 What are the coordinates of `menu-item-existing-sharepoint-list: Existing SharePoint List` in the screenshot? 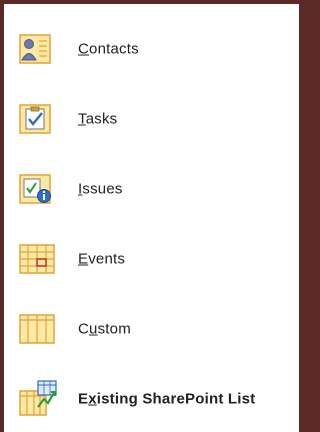 It's located at (151, 399).